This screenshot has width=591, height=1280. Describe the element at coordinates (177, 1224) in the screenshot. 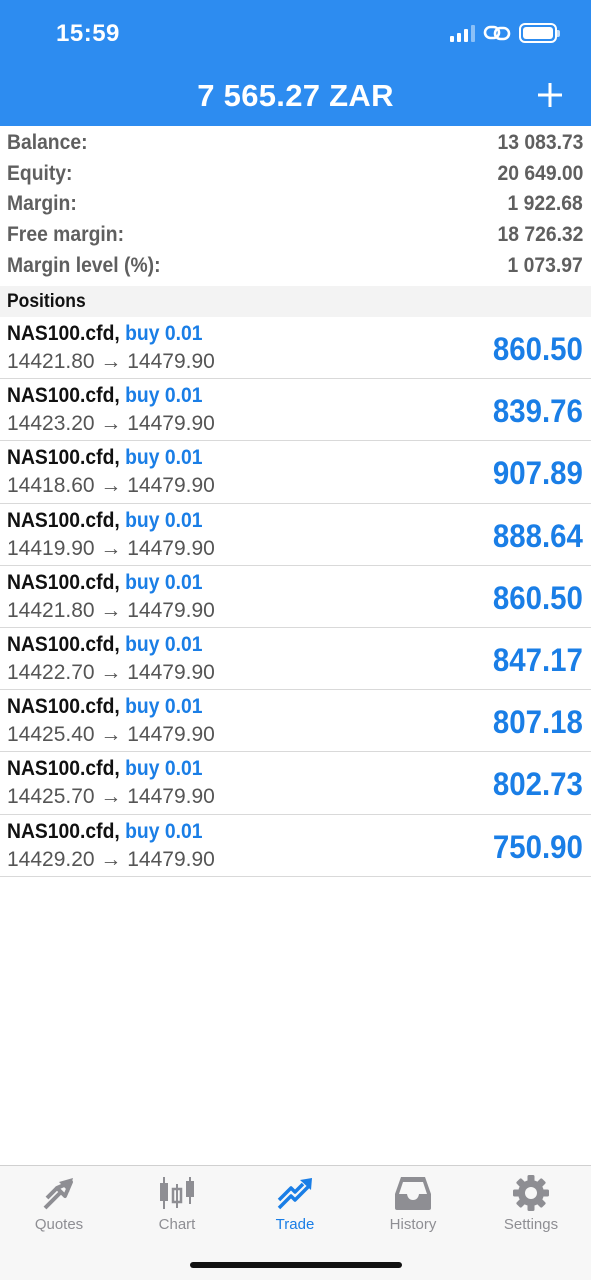

I see `tab-label: Chart` at that location.